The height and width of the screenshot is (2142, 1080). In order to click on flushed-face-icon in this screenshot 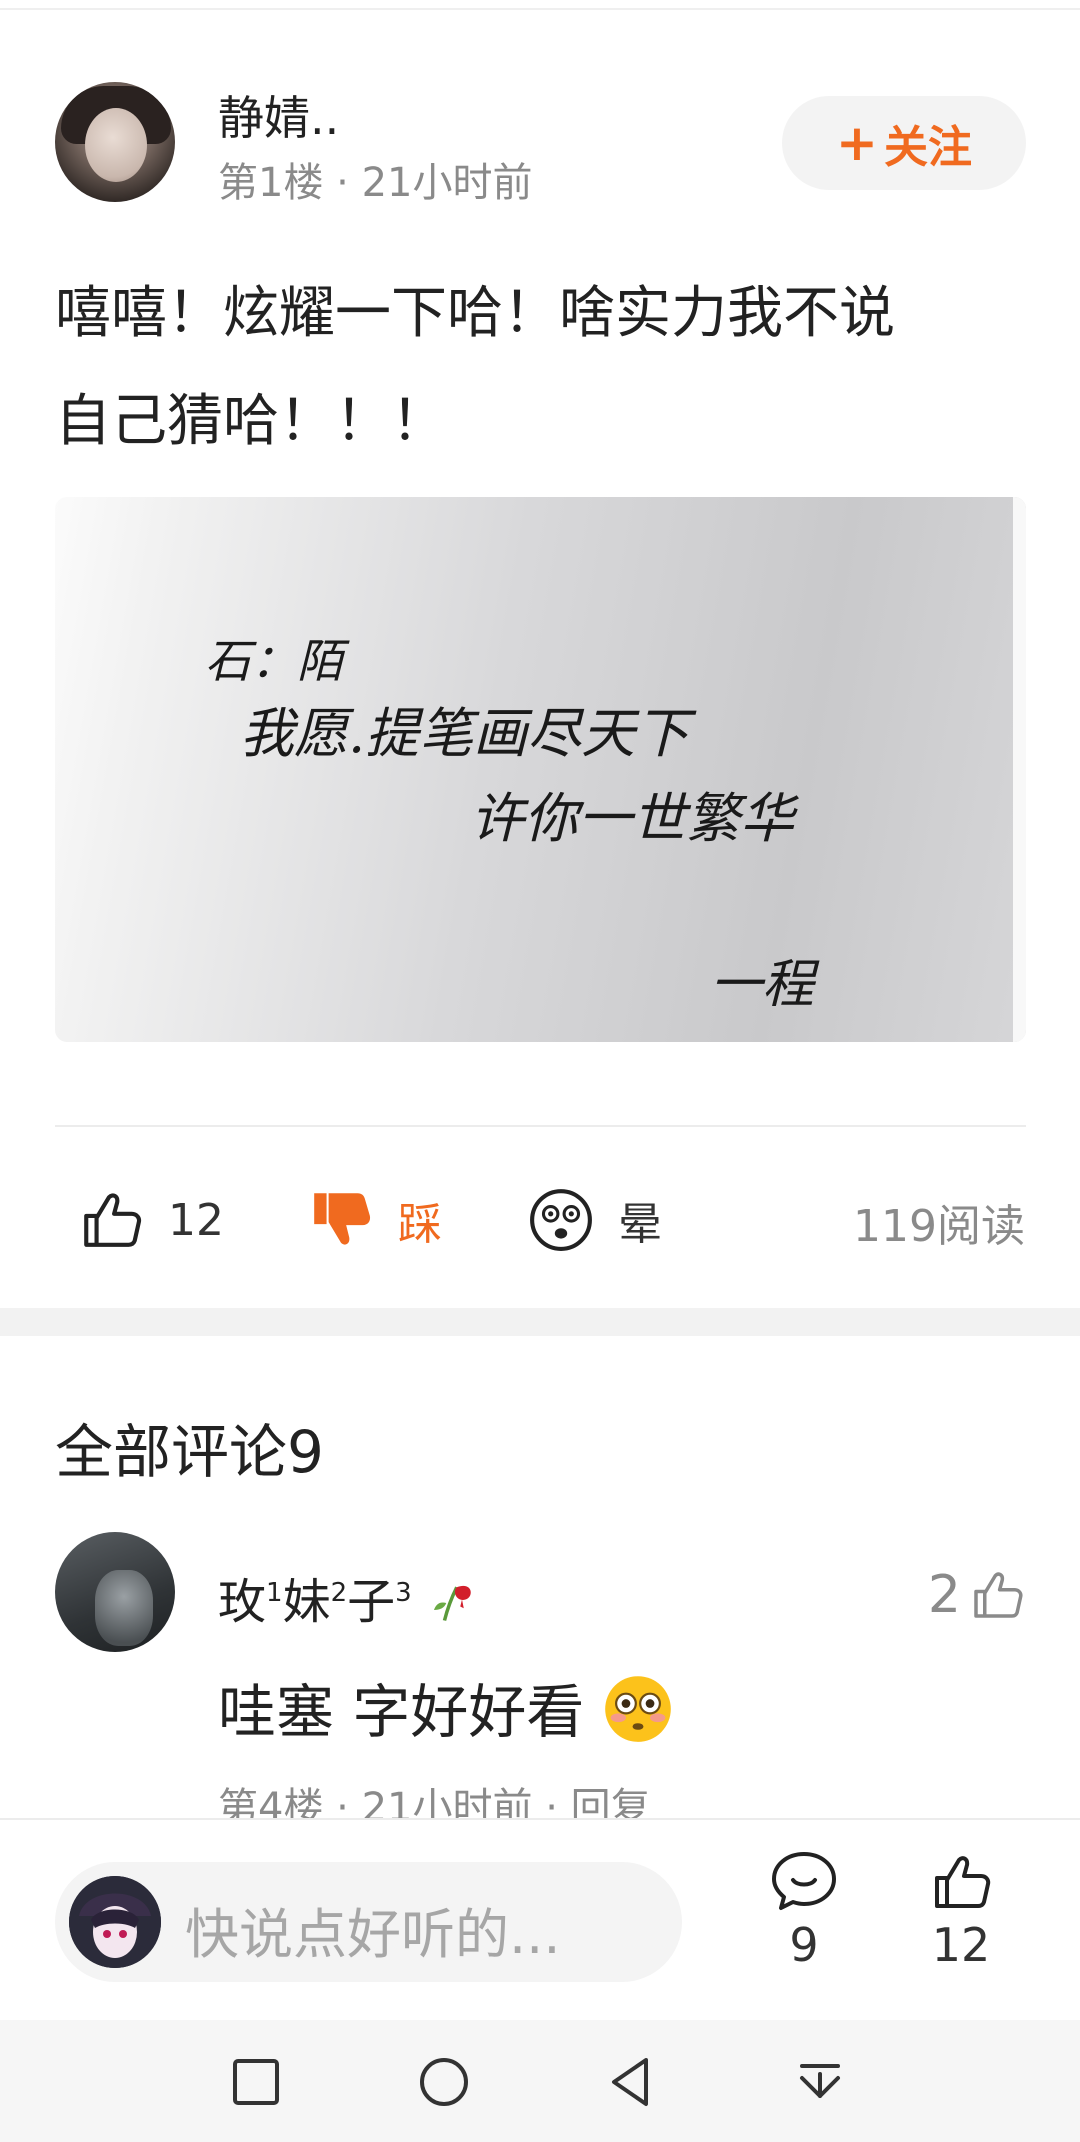, I will do `click(638, 1709)`.